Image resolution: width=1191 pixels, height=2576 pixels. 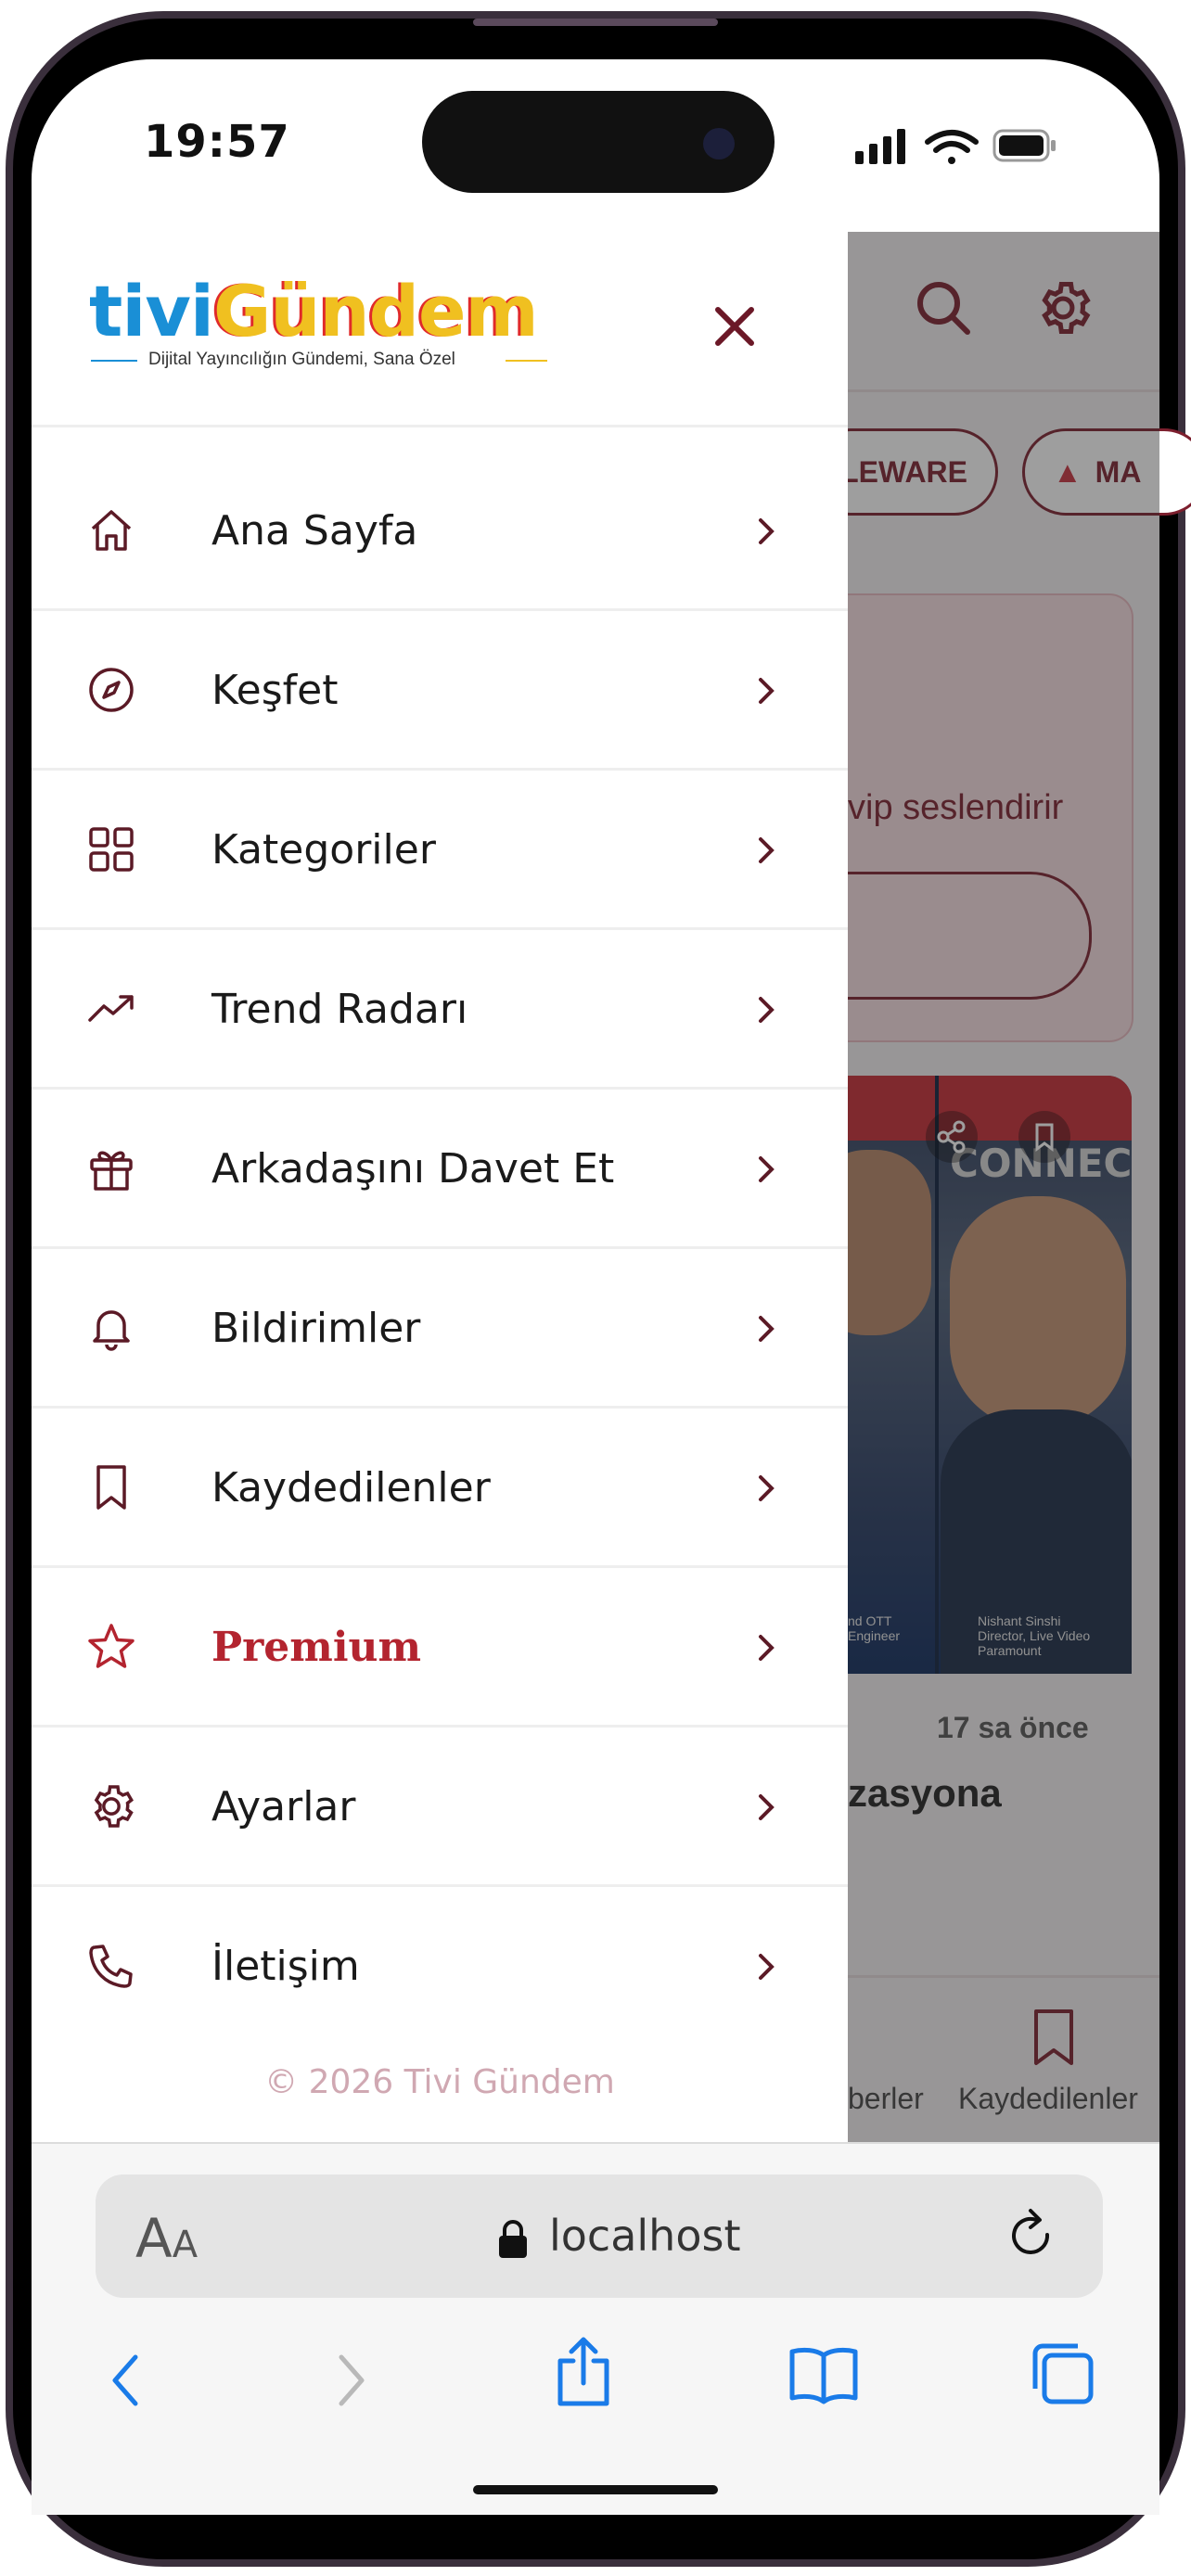 I want to click on camera, so click(x=719, y=144).